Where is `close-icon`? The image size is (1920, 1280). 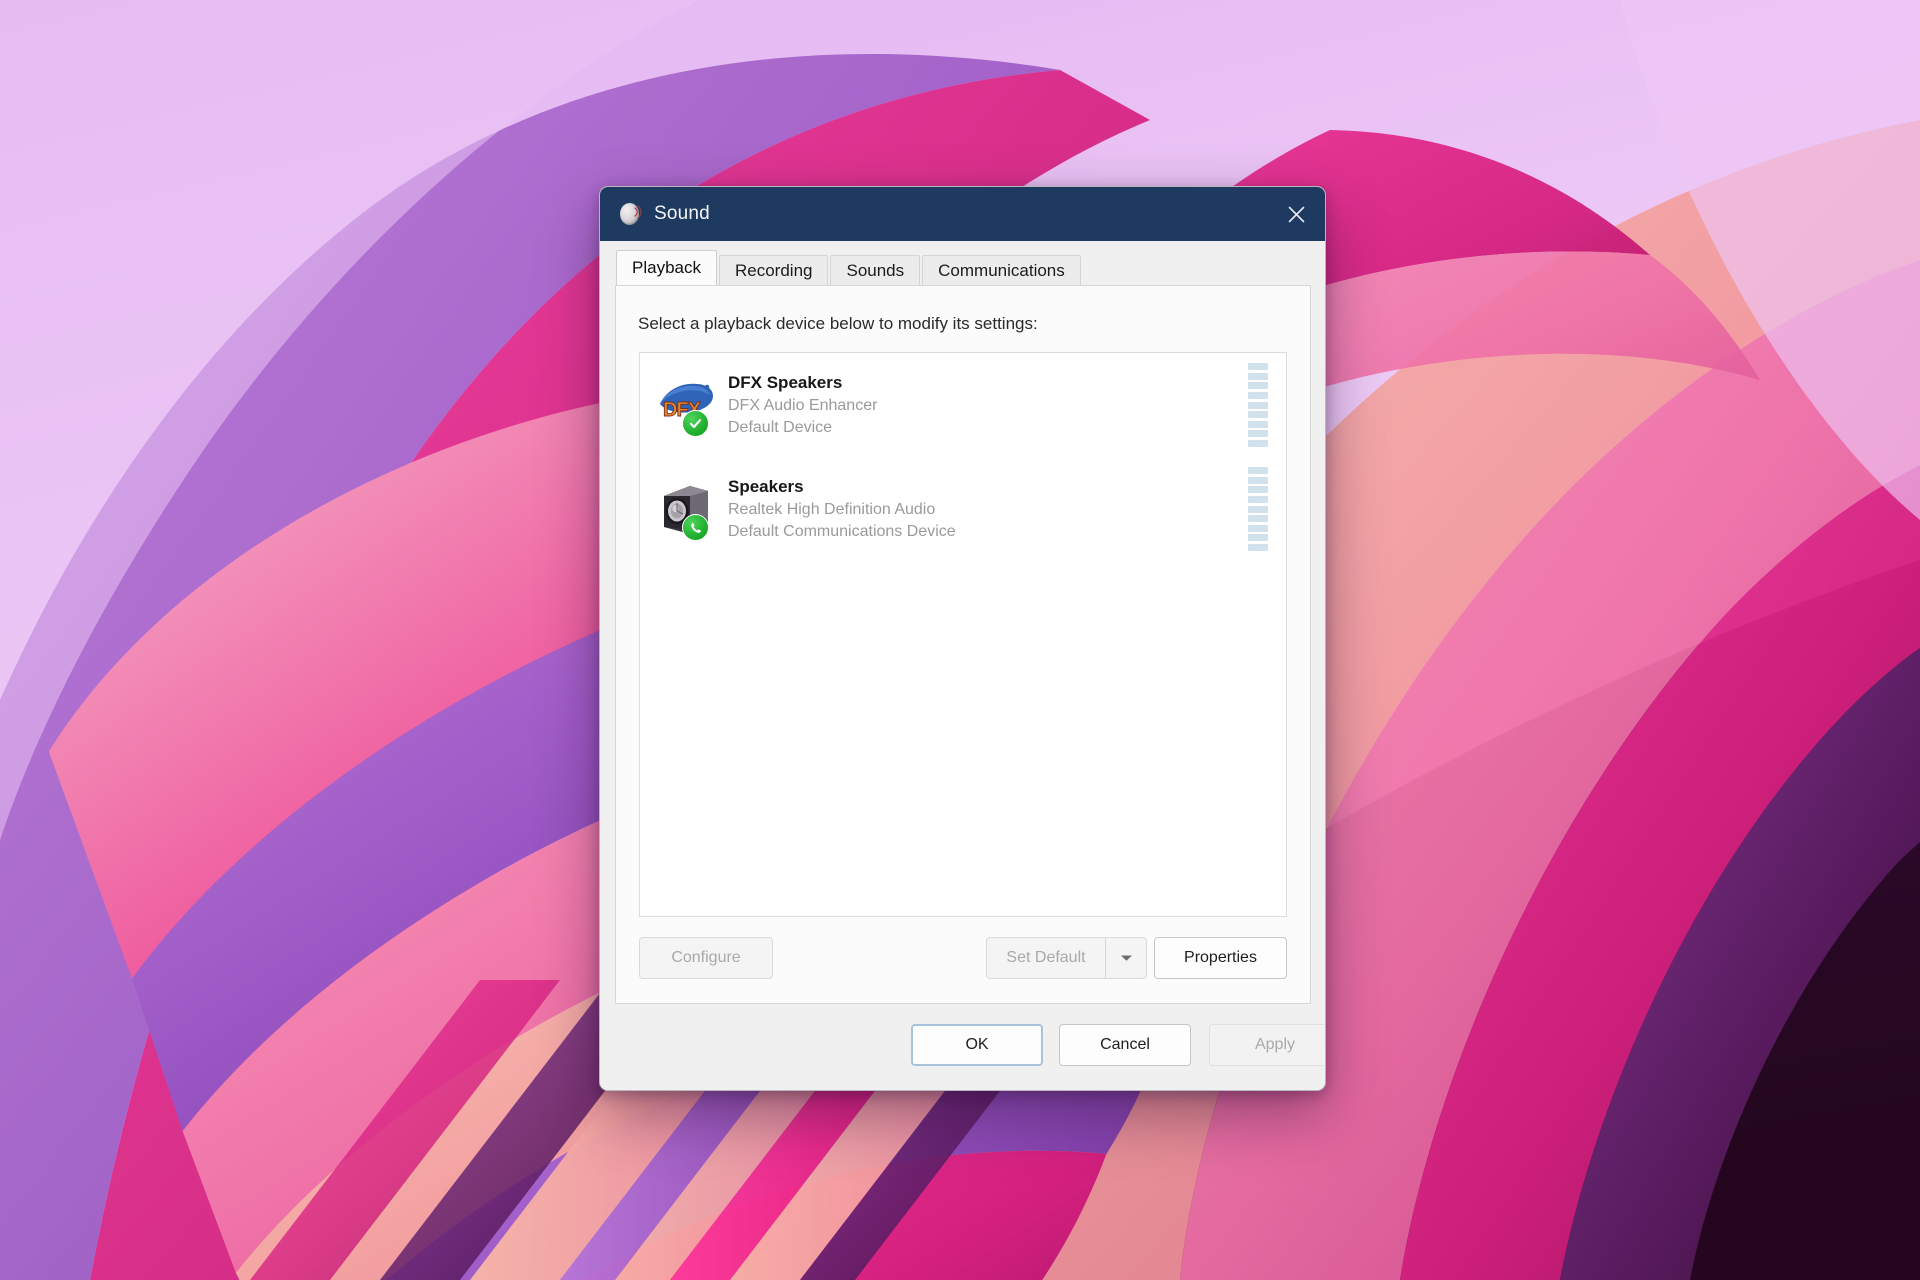
close-icon is located at coordinates (1296, 214).